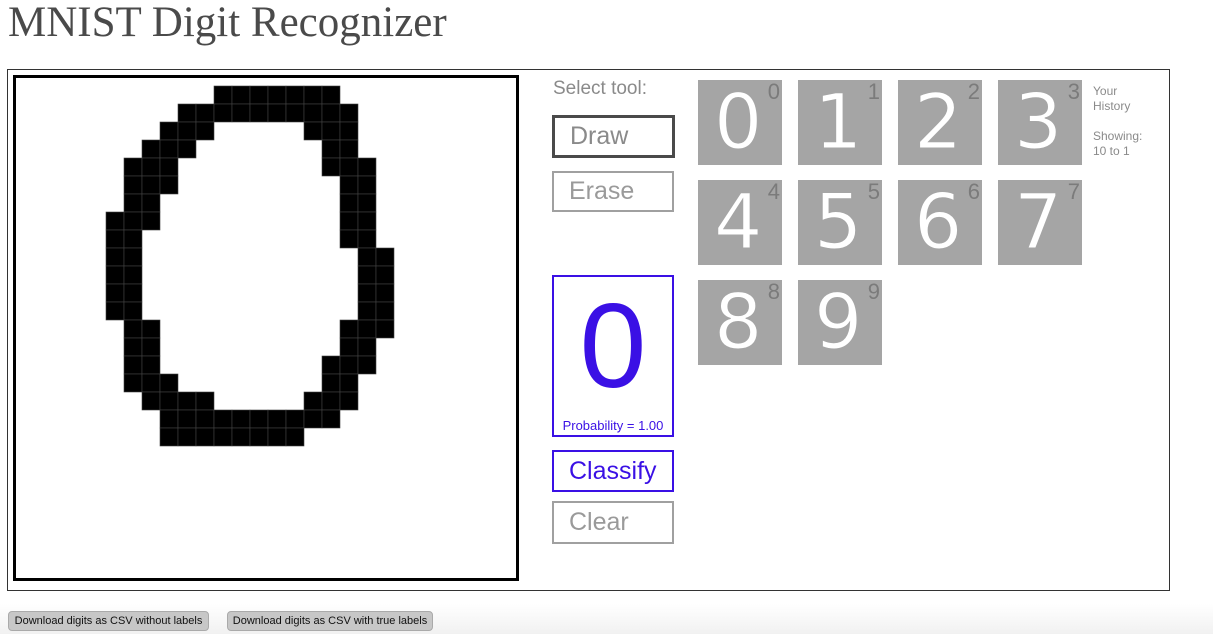  Describe the element at coordinates (613, 136) in the screenshot. I see `draw-button: Draw` at that location.